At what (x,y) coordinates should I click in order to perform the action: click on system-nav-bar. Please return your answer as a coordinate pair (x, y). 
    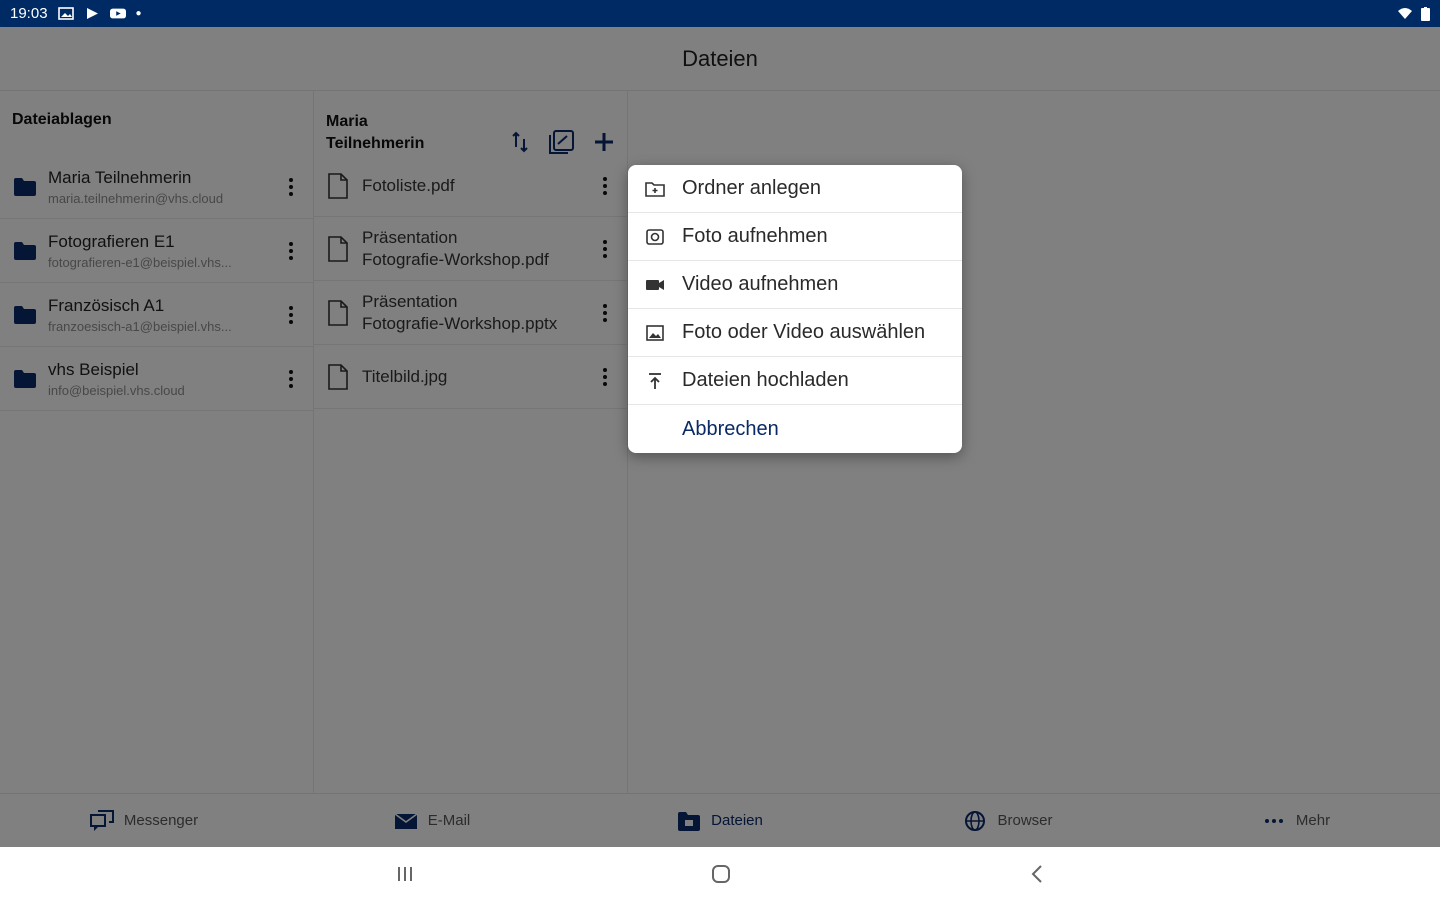
    Looking at the image, I should click on (720, 873).